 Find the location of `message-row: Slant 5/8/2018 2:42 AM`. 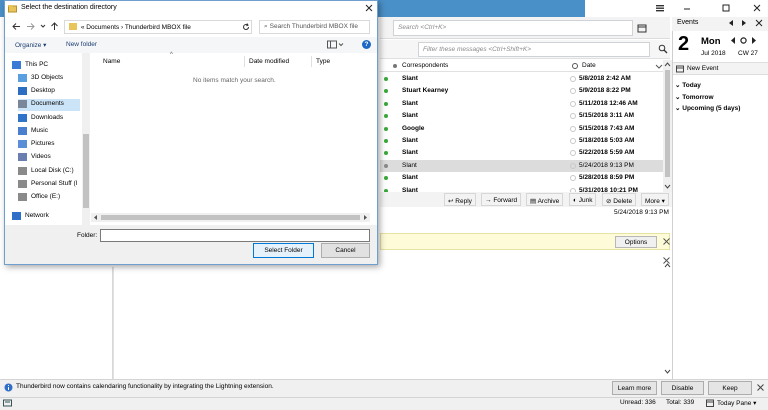

message-row: Slant 5/8/2018 2:42 AM is located at coordinates (521, 79).